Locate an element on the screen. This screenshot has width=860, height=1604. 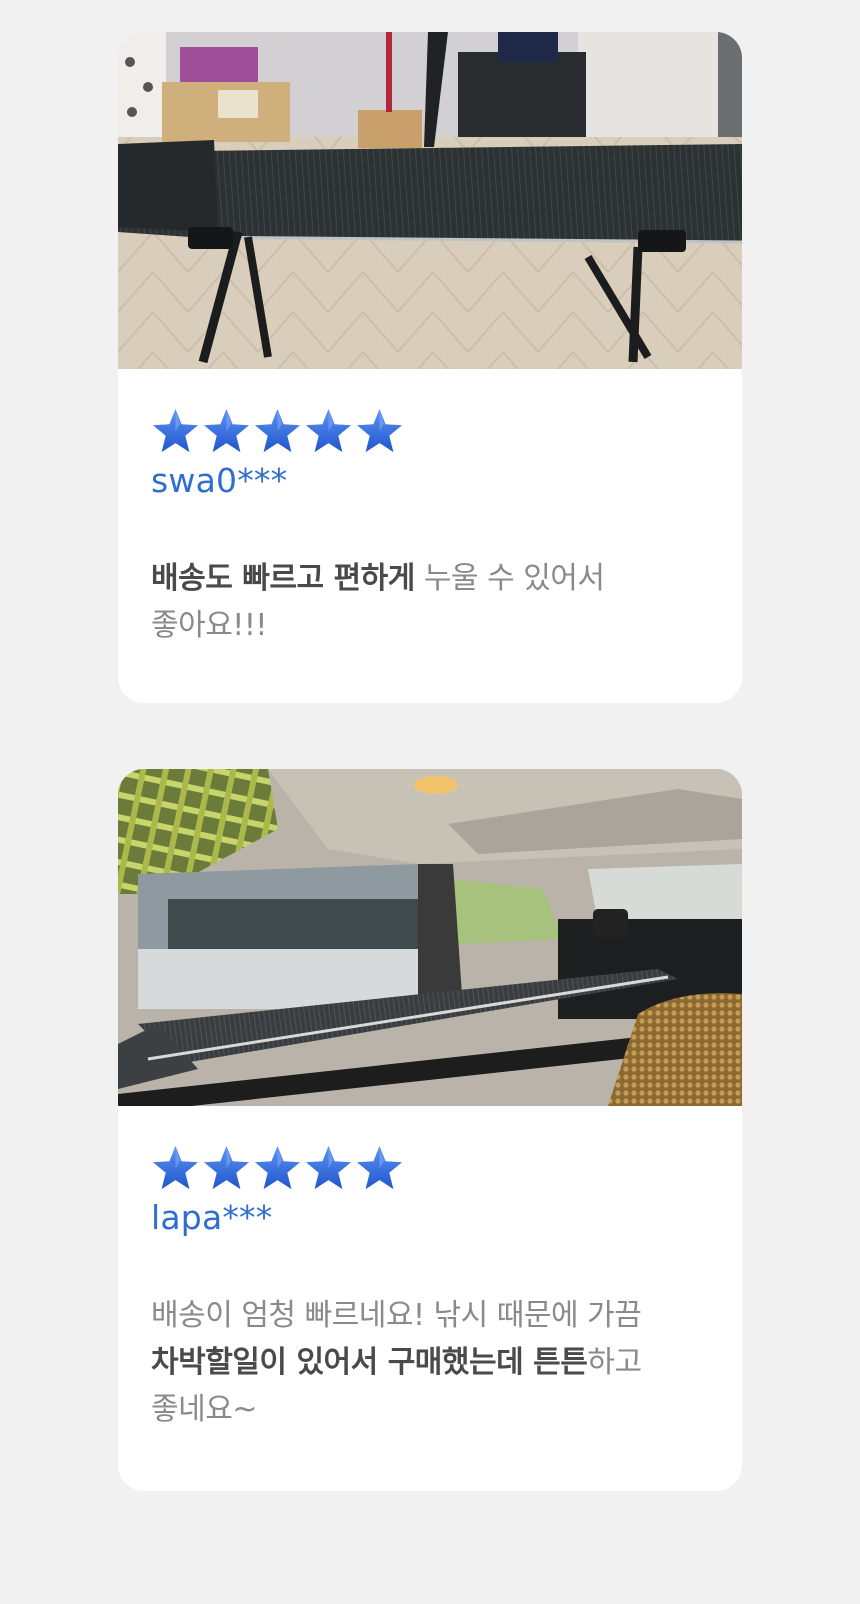
review-text-emphasis: 차박할일이 있어서 구매했는데 튼튼 is located at coordinates (369, 1362).